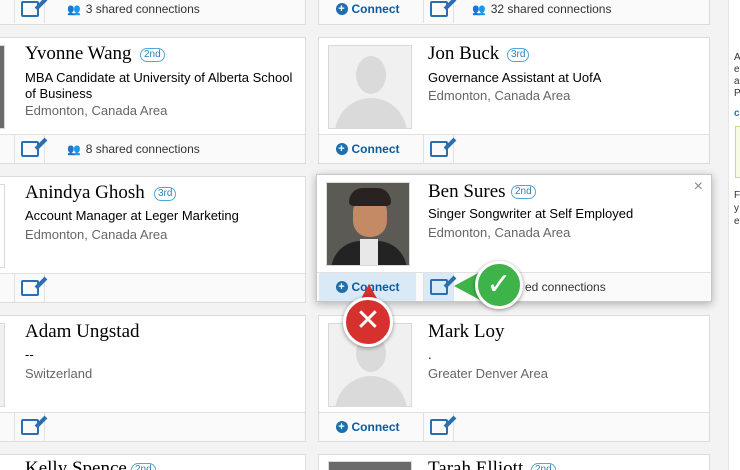  Describe the element at coordinates (430, 354) in the screenshot. I see `person-headline: .` at that location.